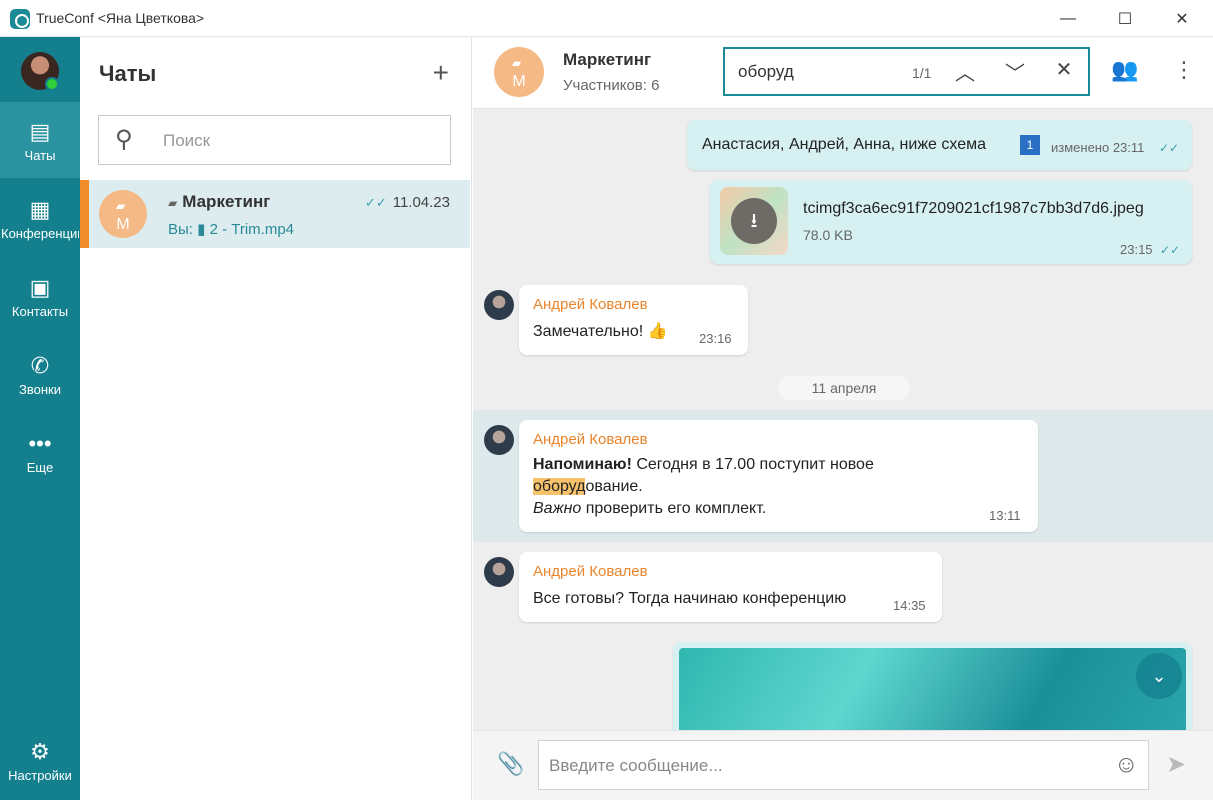 The height and width of the screenshot is (800, 1213). I want to click on nav-contacts-label: Контакты, so click(40, 311).